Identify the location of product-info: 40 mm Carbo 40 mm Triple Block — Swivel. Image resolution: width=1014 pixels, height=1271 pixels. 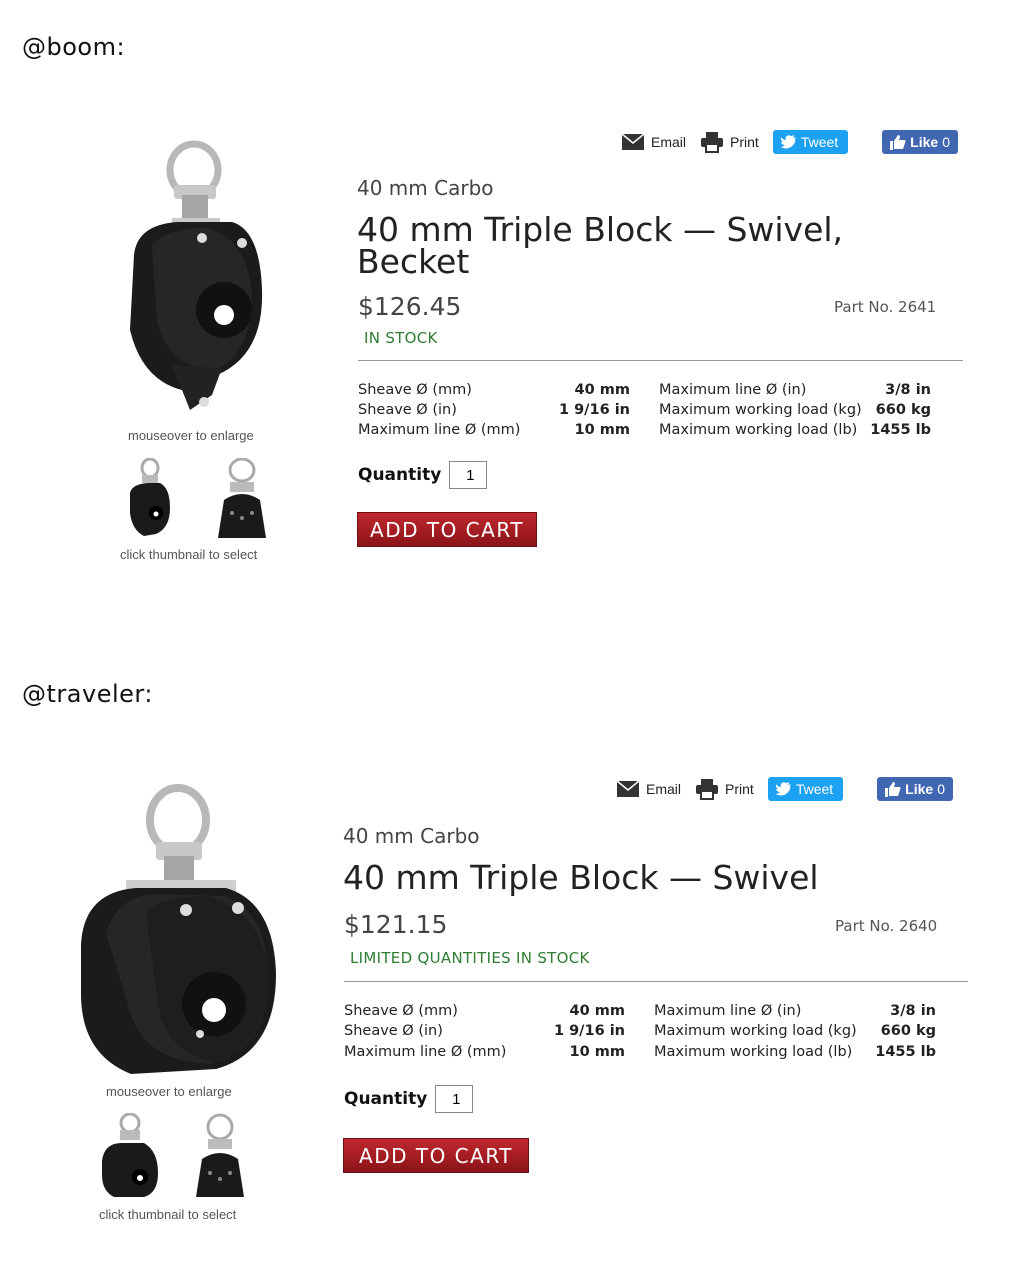
(653, 859).